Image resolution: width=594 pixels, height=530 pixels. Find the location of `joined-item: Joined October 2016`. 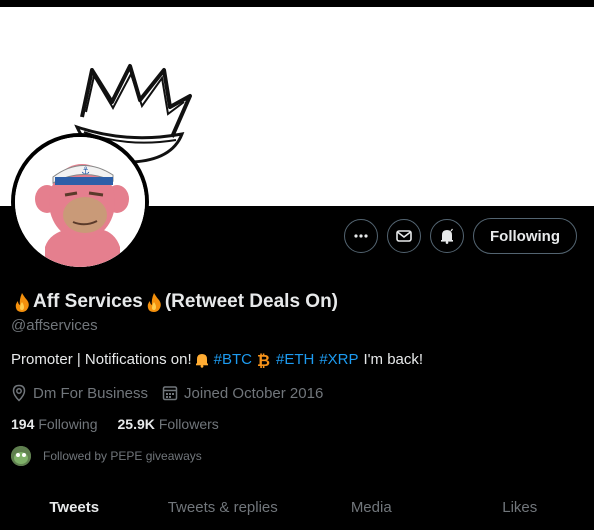

joined-item: Joined October 2016 is located at coordinates (242, 393).